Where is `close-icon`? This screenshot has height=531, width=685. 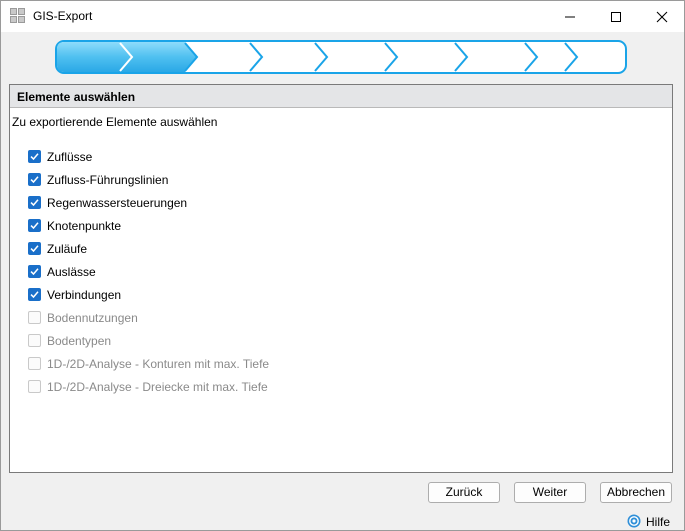 close-icon is located at coordinates (662, 17).